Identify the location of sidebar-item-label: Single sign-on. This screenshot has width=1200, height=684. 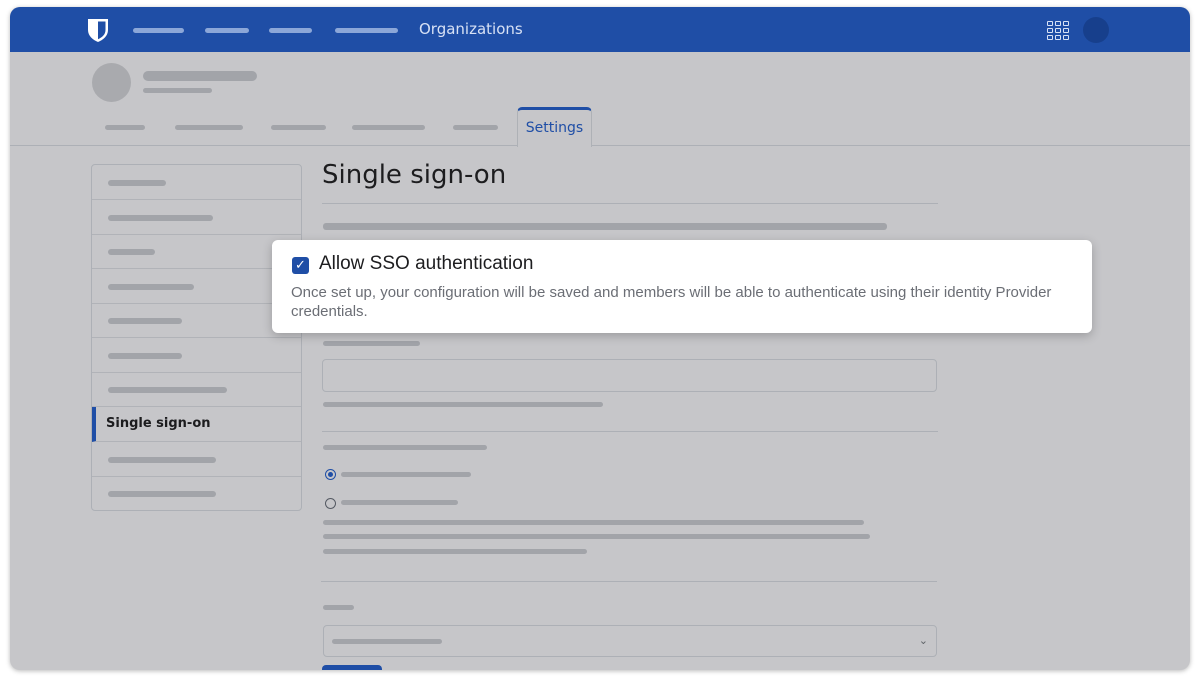
(158, 423).